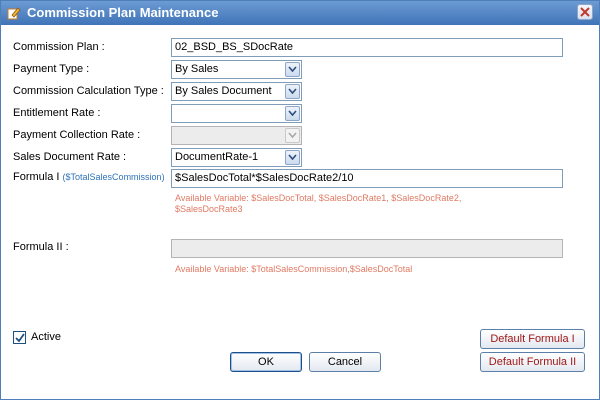  I want to click on payment-collection-rate-select, so click(236, 135).